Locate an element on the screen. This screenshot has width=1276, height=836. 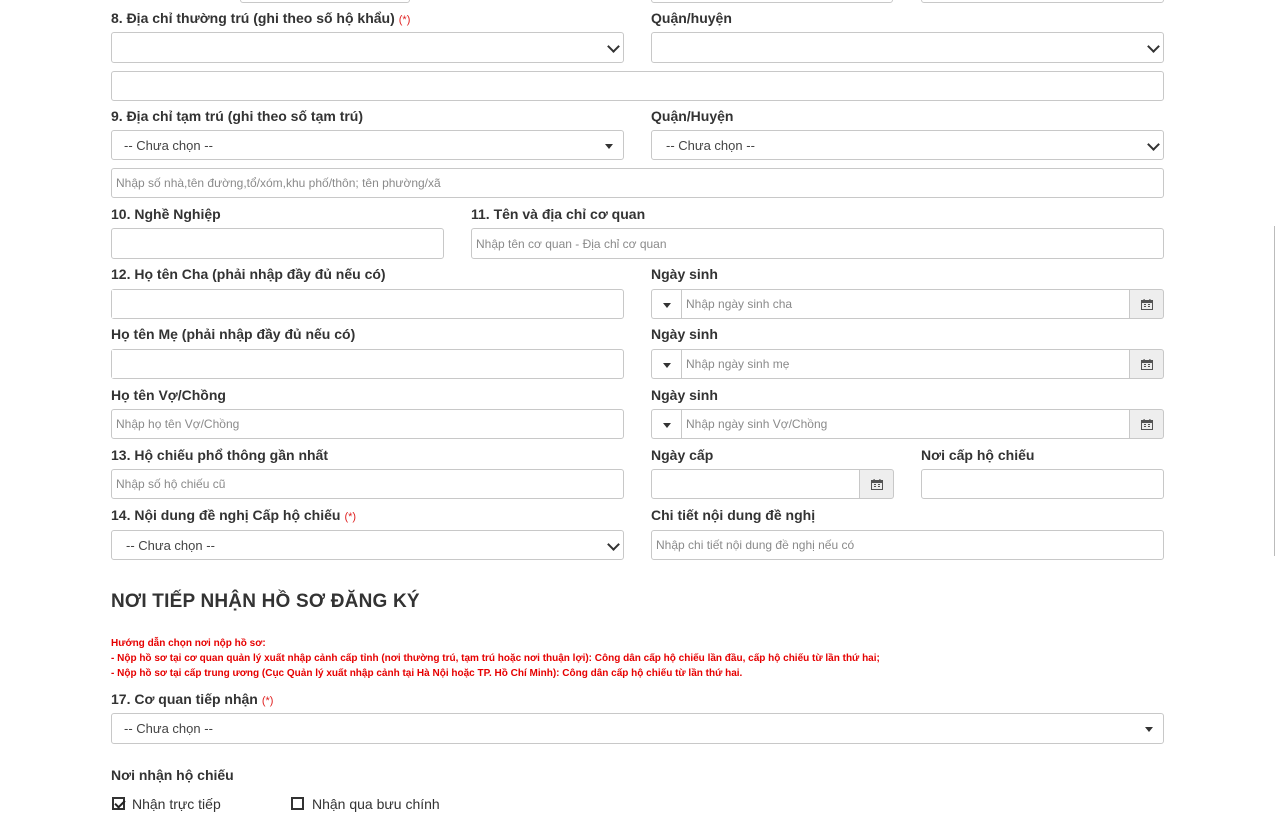
mother-name-input is located at coordinates (367, 364).